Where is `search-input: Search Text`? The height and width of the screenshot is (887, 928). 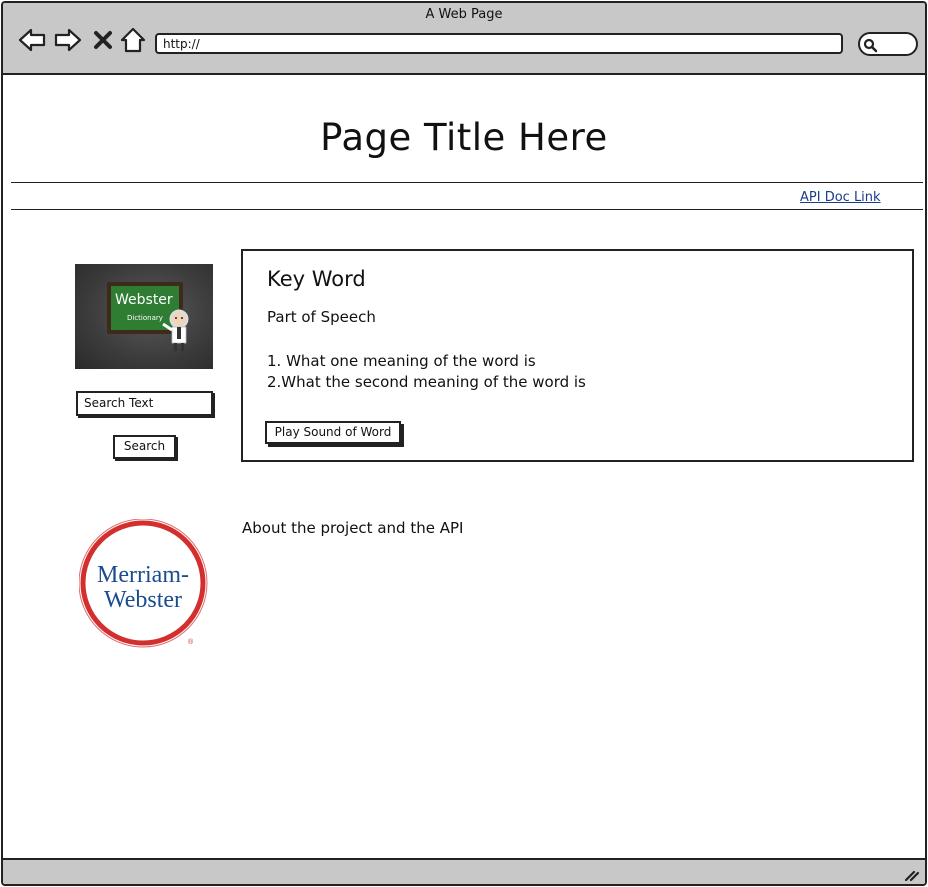
search-input: Search Text is located at coordinates (144, 403).